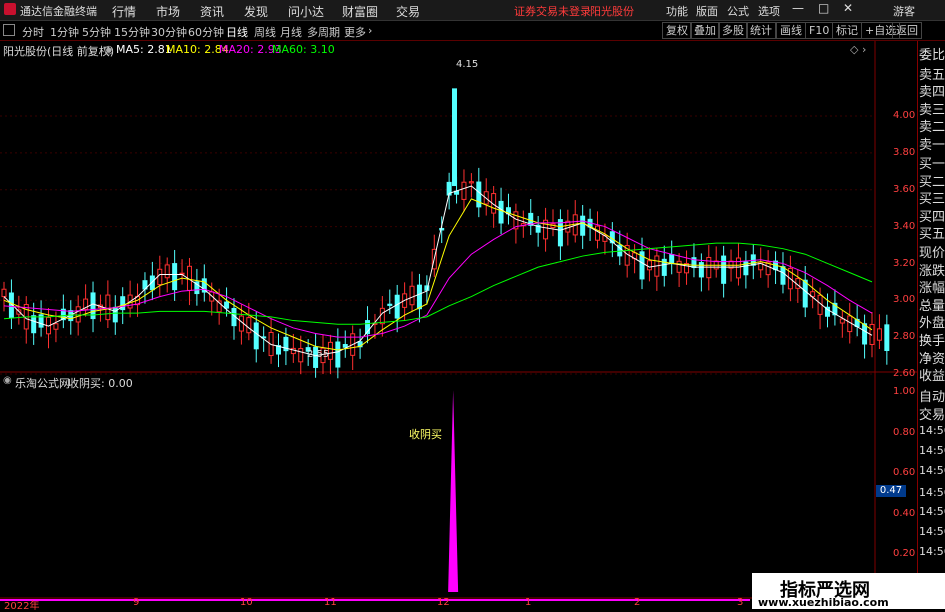 This screenshot has height=612, width=945. What do you see at coordinates (904, 373) in the screenshot?
I see `price-tick: 2.60` at bounding box center [904, 373].